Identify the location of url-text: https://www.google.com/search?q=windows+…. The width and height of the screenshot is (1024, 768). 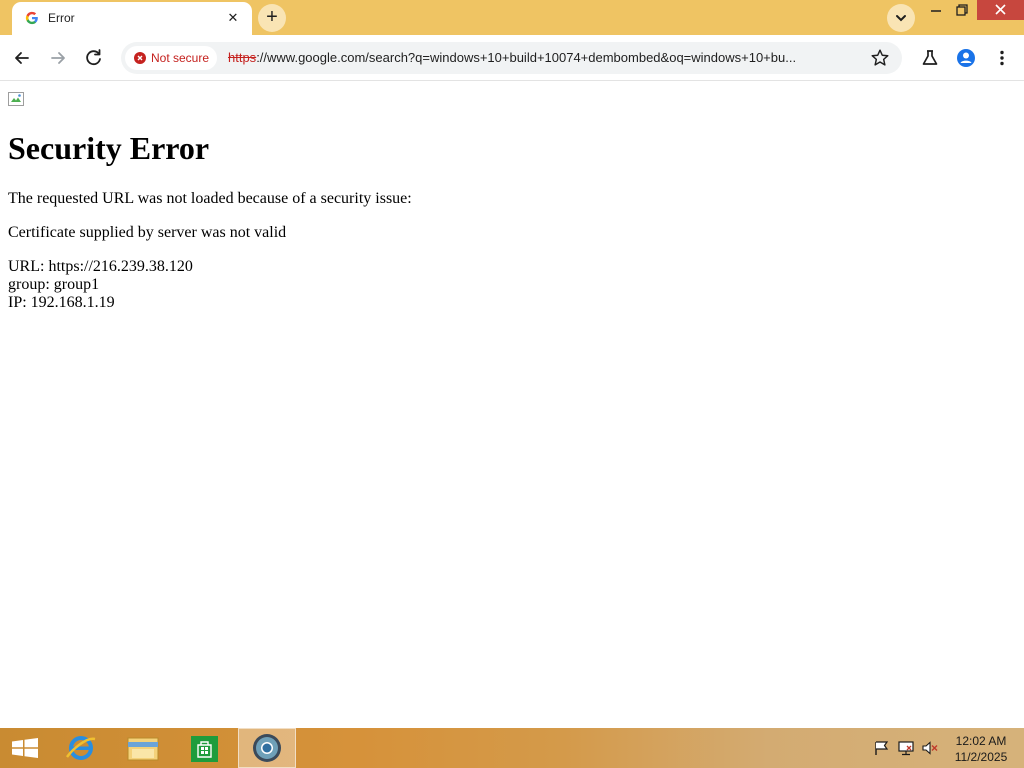
(548, 57).